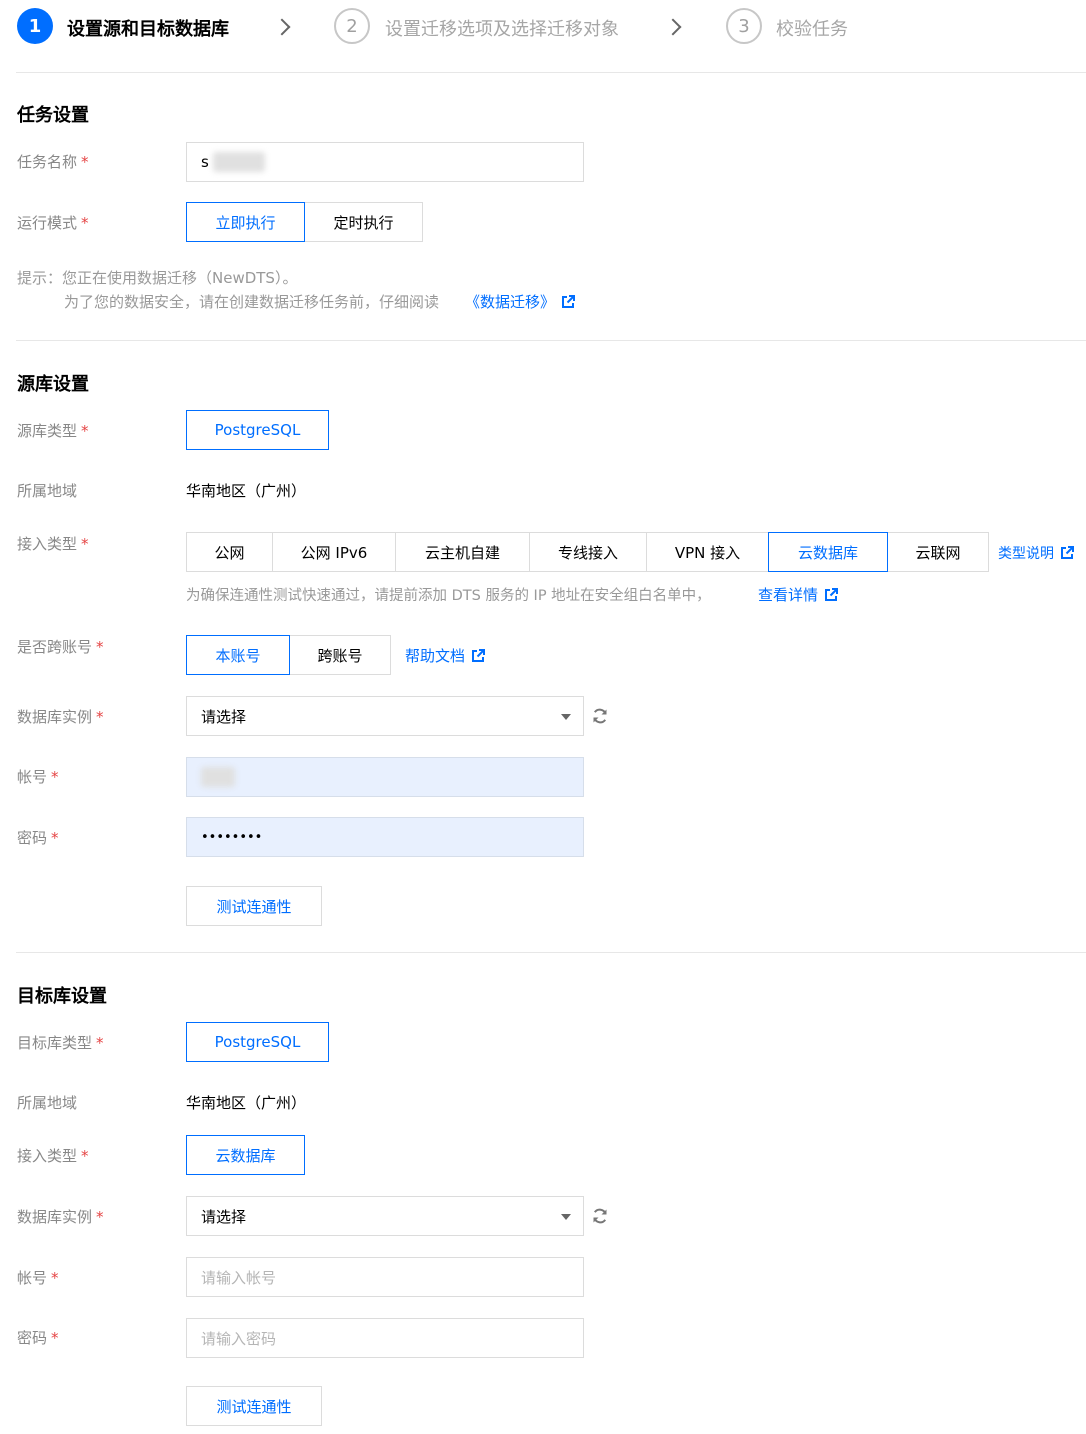  What do you see at coordinates (257, 1042) in the screenshot?
I see `target-db-type-postgresql: PostgreSQL` at bounding box center [257, 1042].